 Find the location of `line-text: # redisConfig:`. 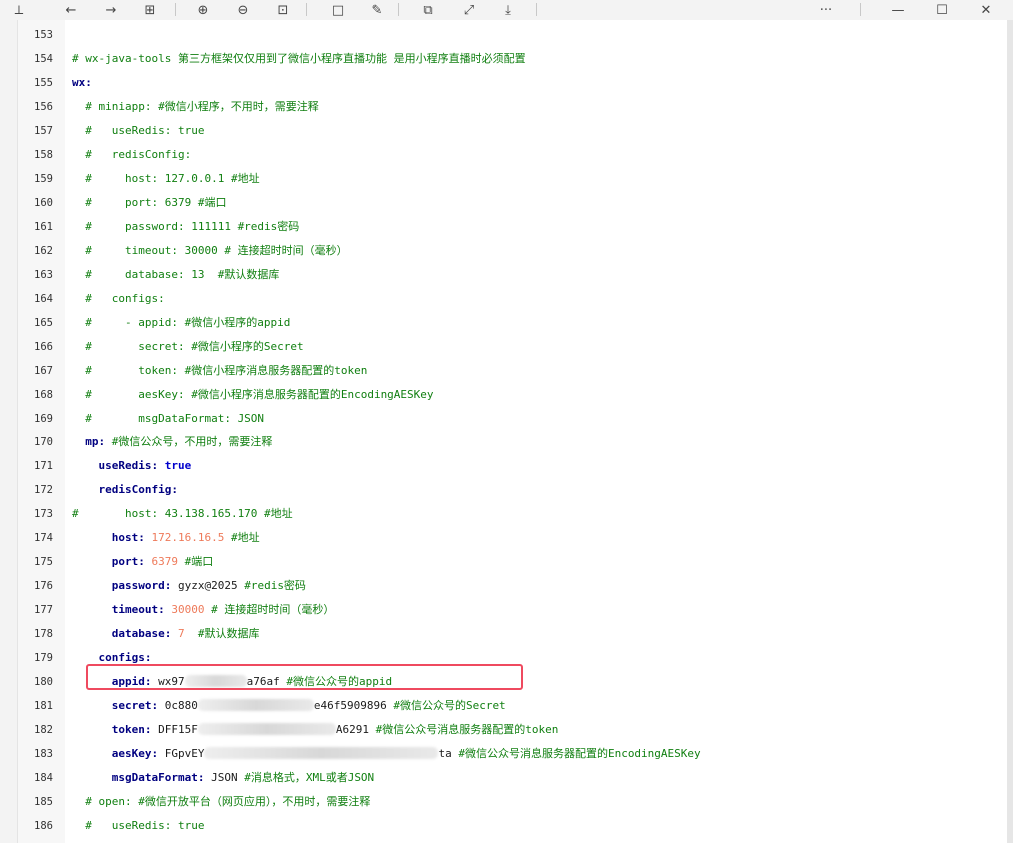

line-text: # redisConfig: is located at coordinates (131, 155).